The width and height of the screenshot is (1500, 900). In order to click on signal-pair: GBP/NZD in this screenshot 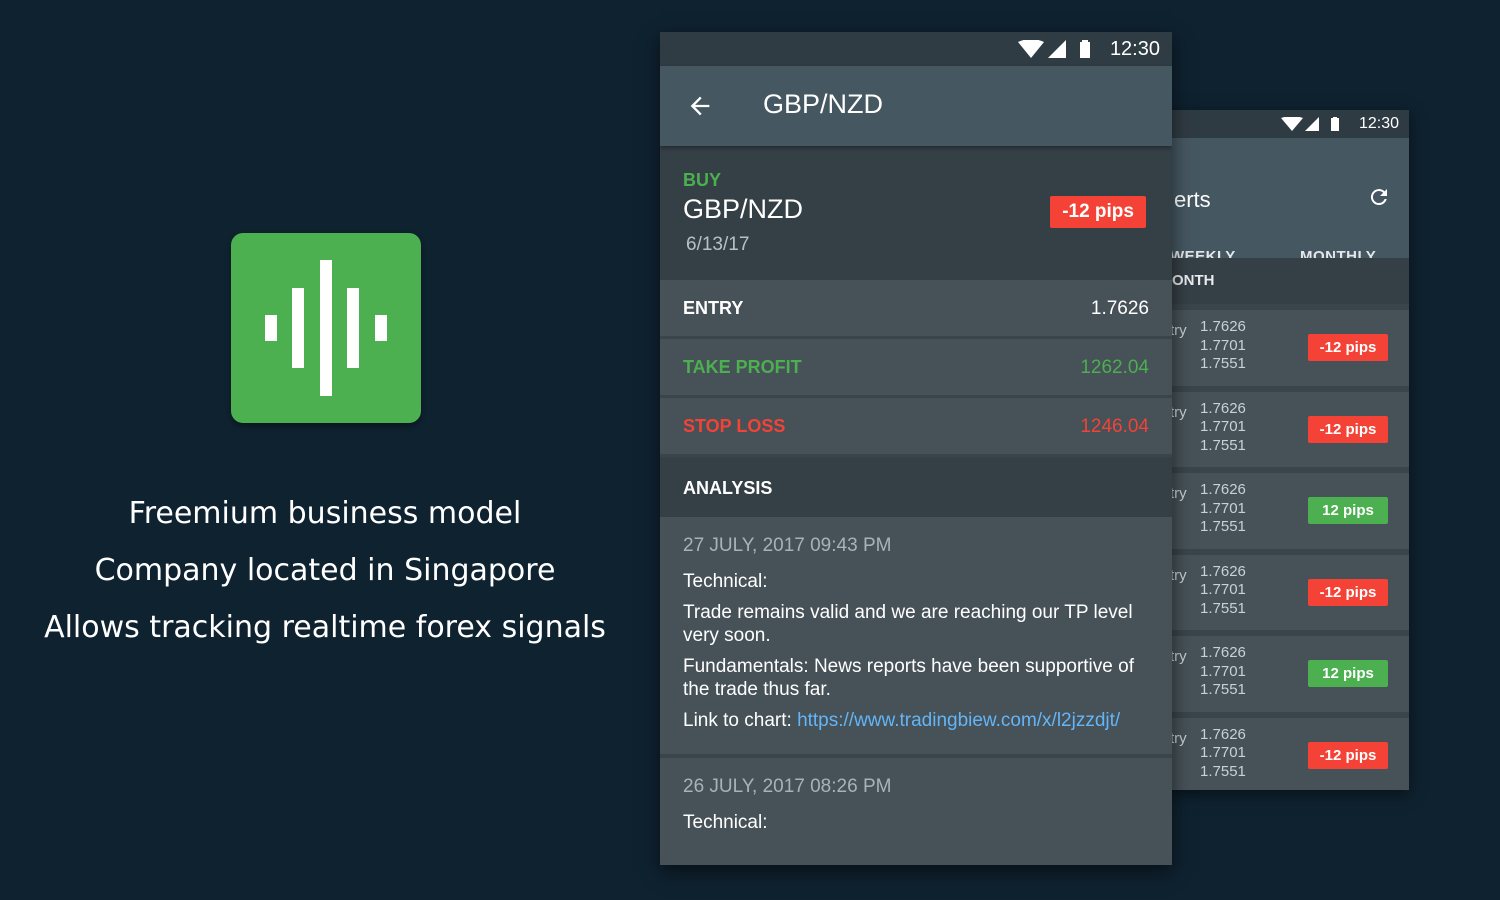, I will do `click(743, 209)`.